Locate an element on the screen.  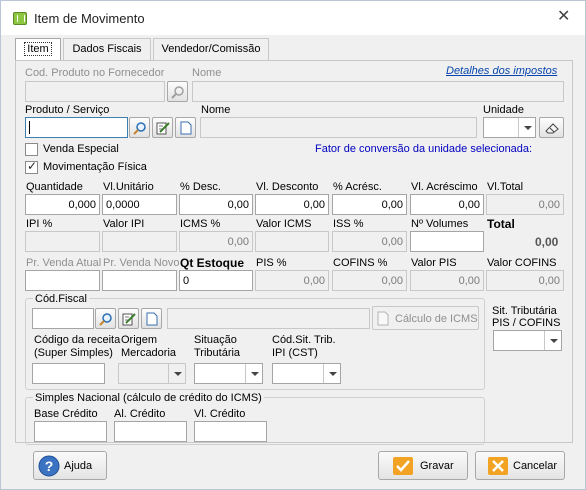
tab-item-label: Item is located at coordinates (38, 49).